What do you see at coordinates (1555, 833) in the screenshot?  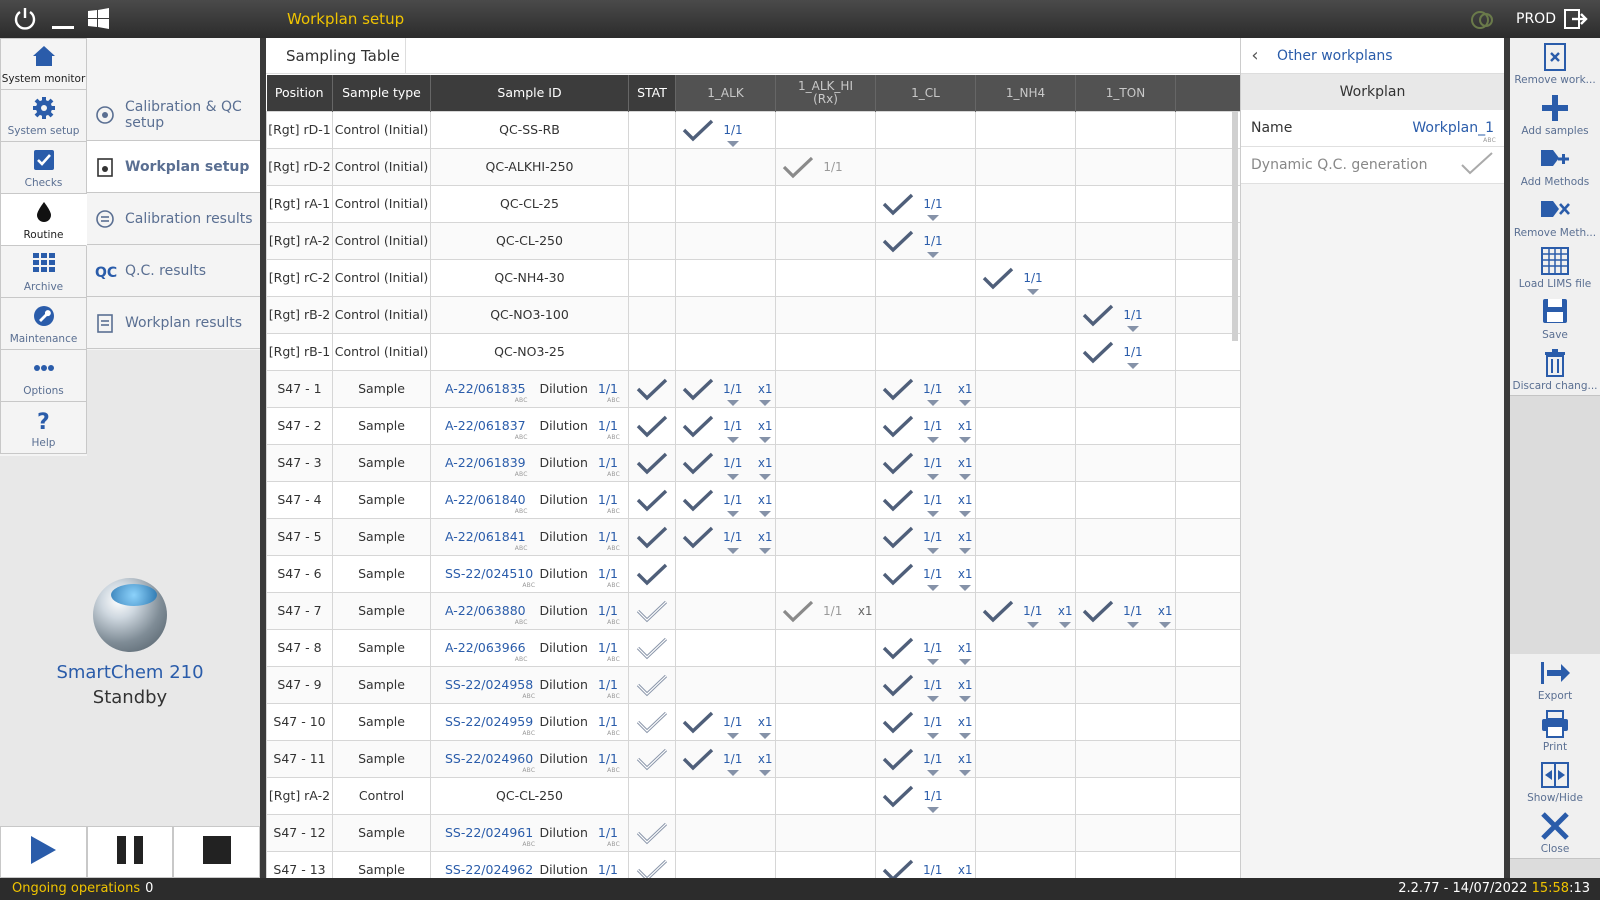 I see `close-button: Close` at bounding box center [1555, 833].